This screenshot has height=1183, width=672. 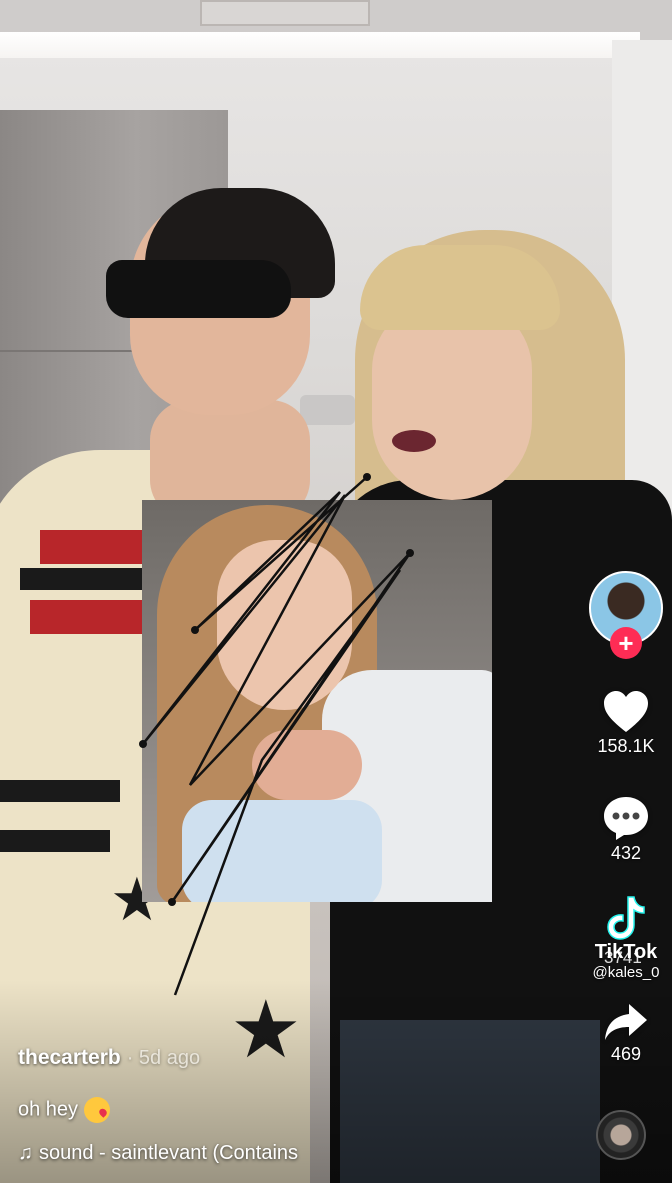 What do you see at coordinates (626, 818) in the screenshot?
I see `comment-icon` at bounding box center [626, 818].